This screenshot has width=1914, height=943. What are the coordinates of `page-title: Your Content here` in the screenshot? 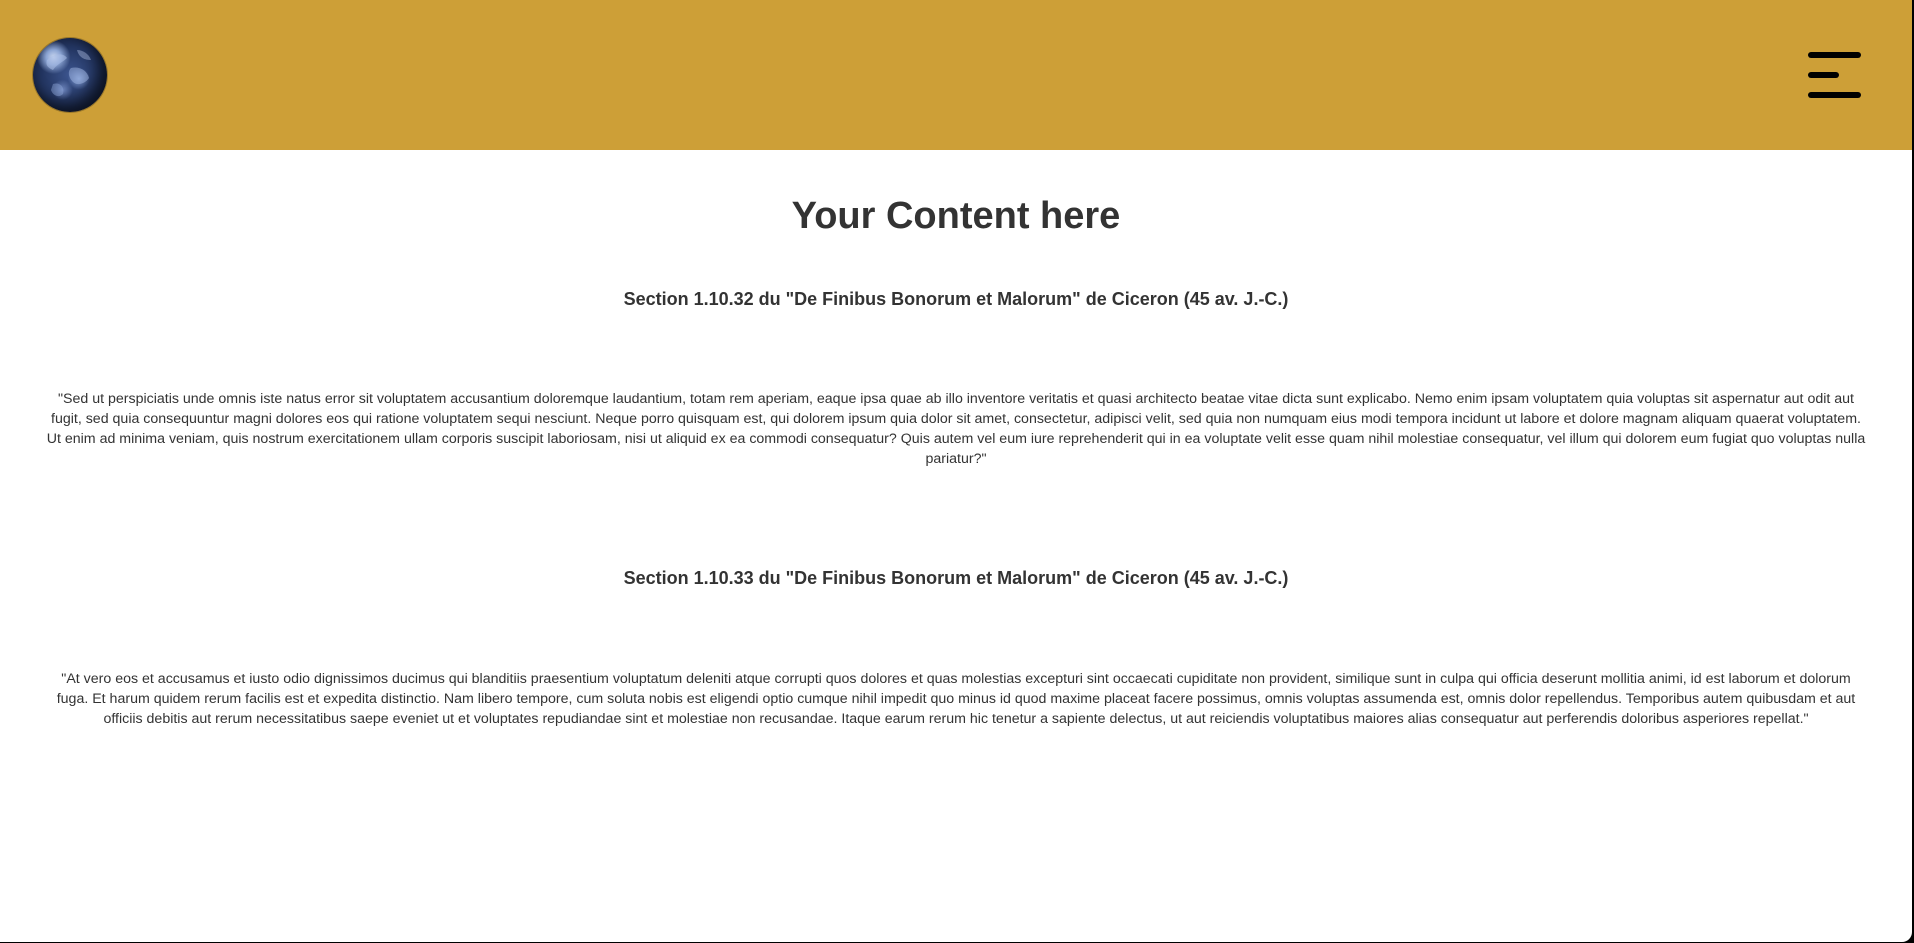 It's located at (956, 216).